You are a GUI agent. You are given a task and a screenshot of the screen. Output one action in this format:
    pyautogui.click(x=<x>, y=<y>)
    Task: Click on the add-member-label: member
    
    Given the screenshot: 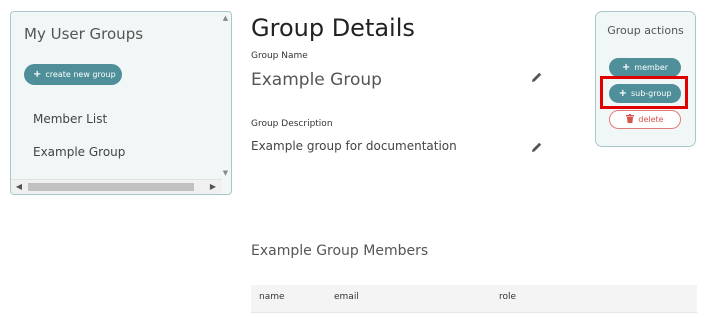 What is the action you would take?
    pyautogui.click(x=651, y=67)
    